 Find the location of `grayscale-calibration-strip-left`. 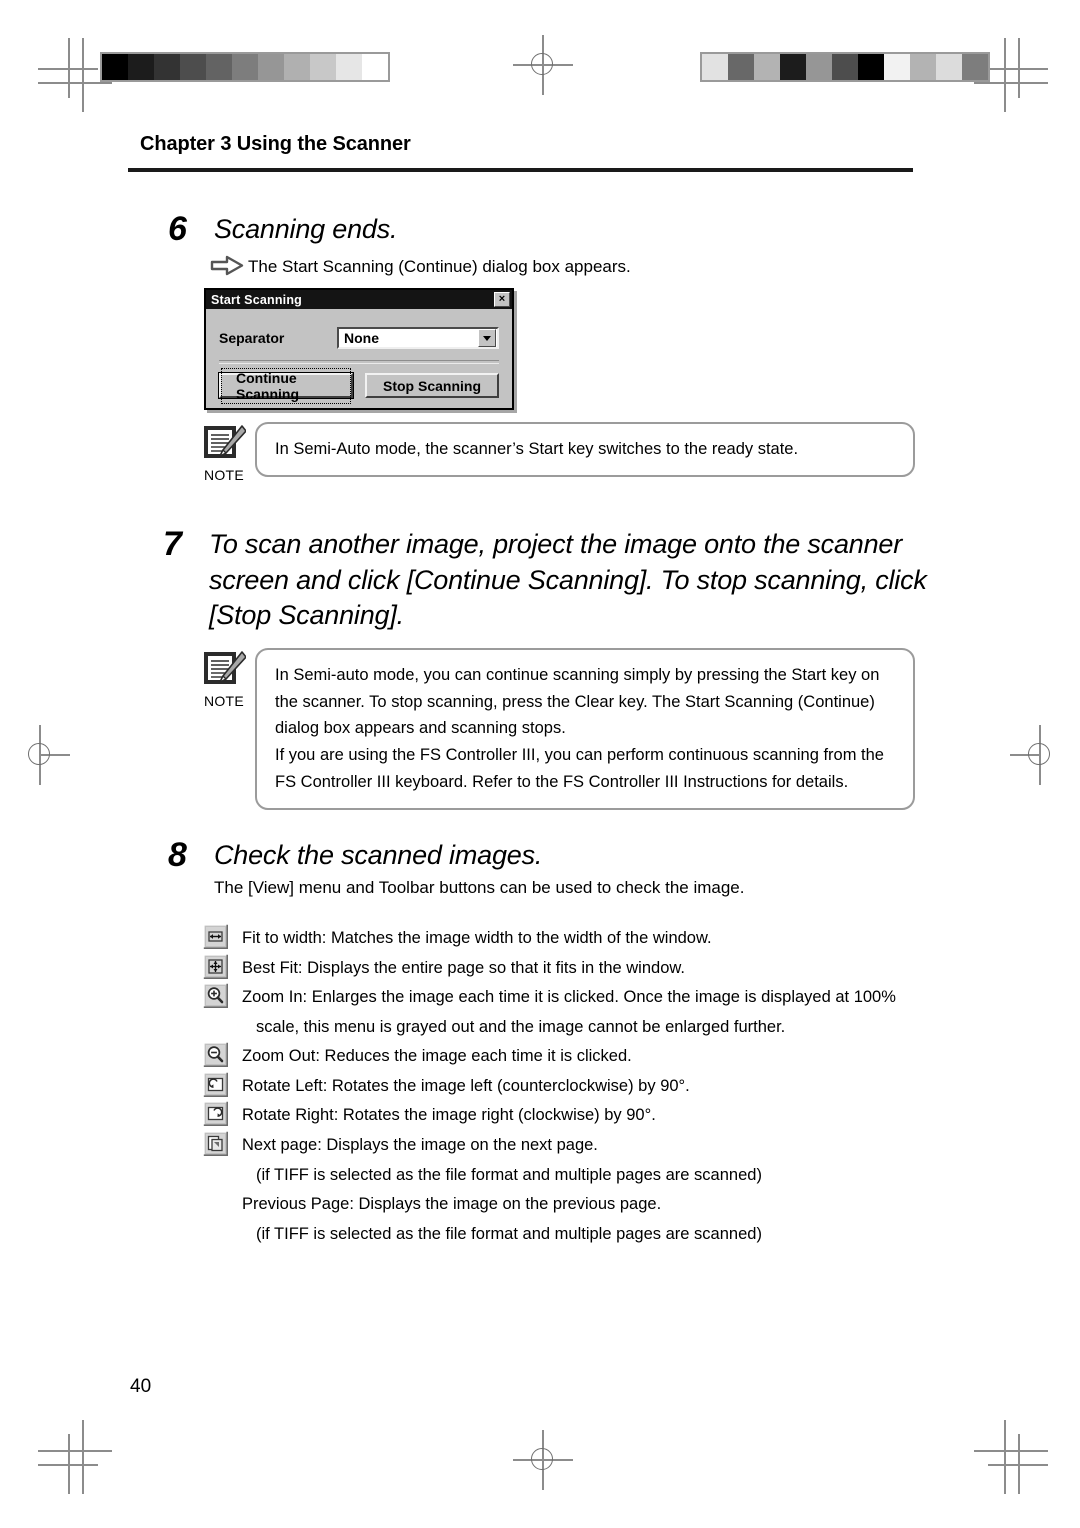

grayscale-calibration-strip-left is located at coordinates (245, 67).